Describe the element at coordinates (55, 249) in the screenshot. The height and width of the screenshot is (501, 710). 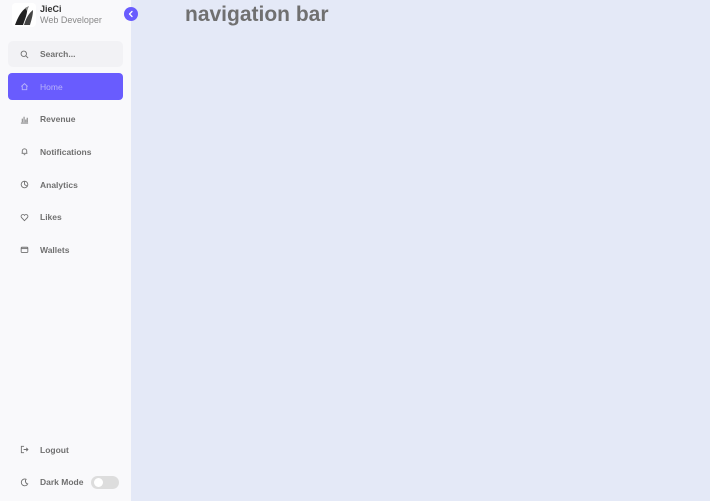
I see `sidebar-item-label: Wallets` at that location.